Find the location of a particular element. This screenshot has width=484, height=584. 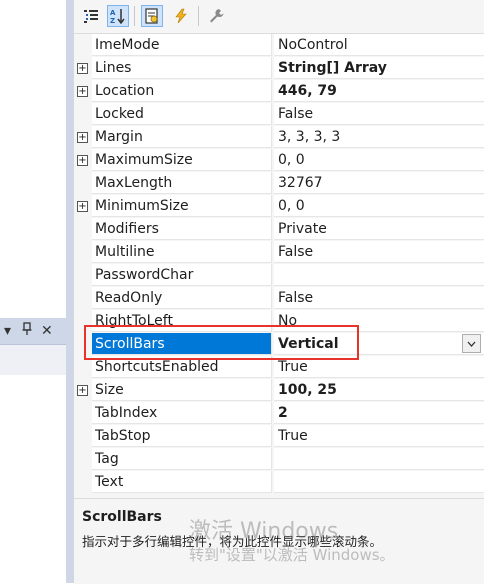

pin-icon is located at coordinates (27, 331).